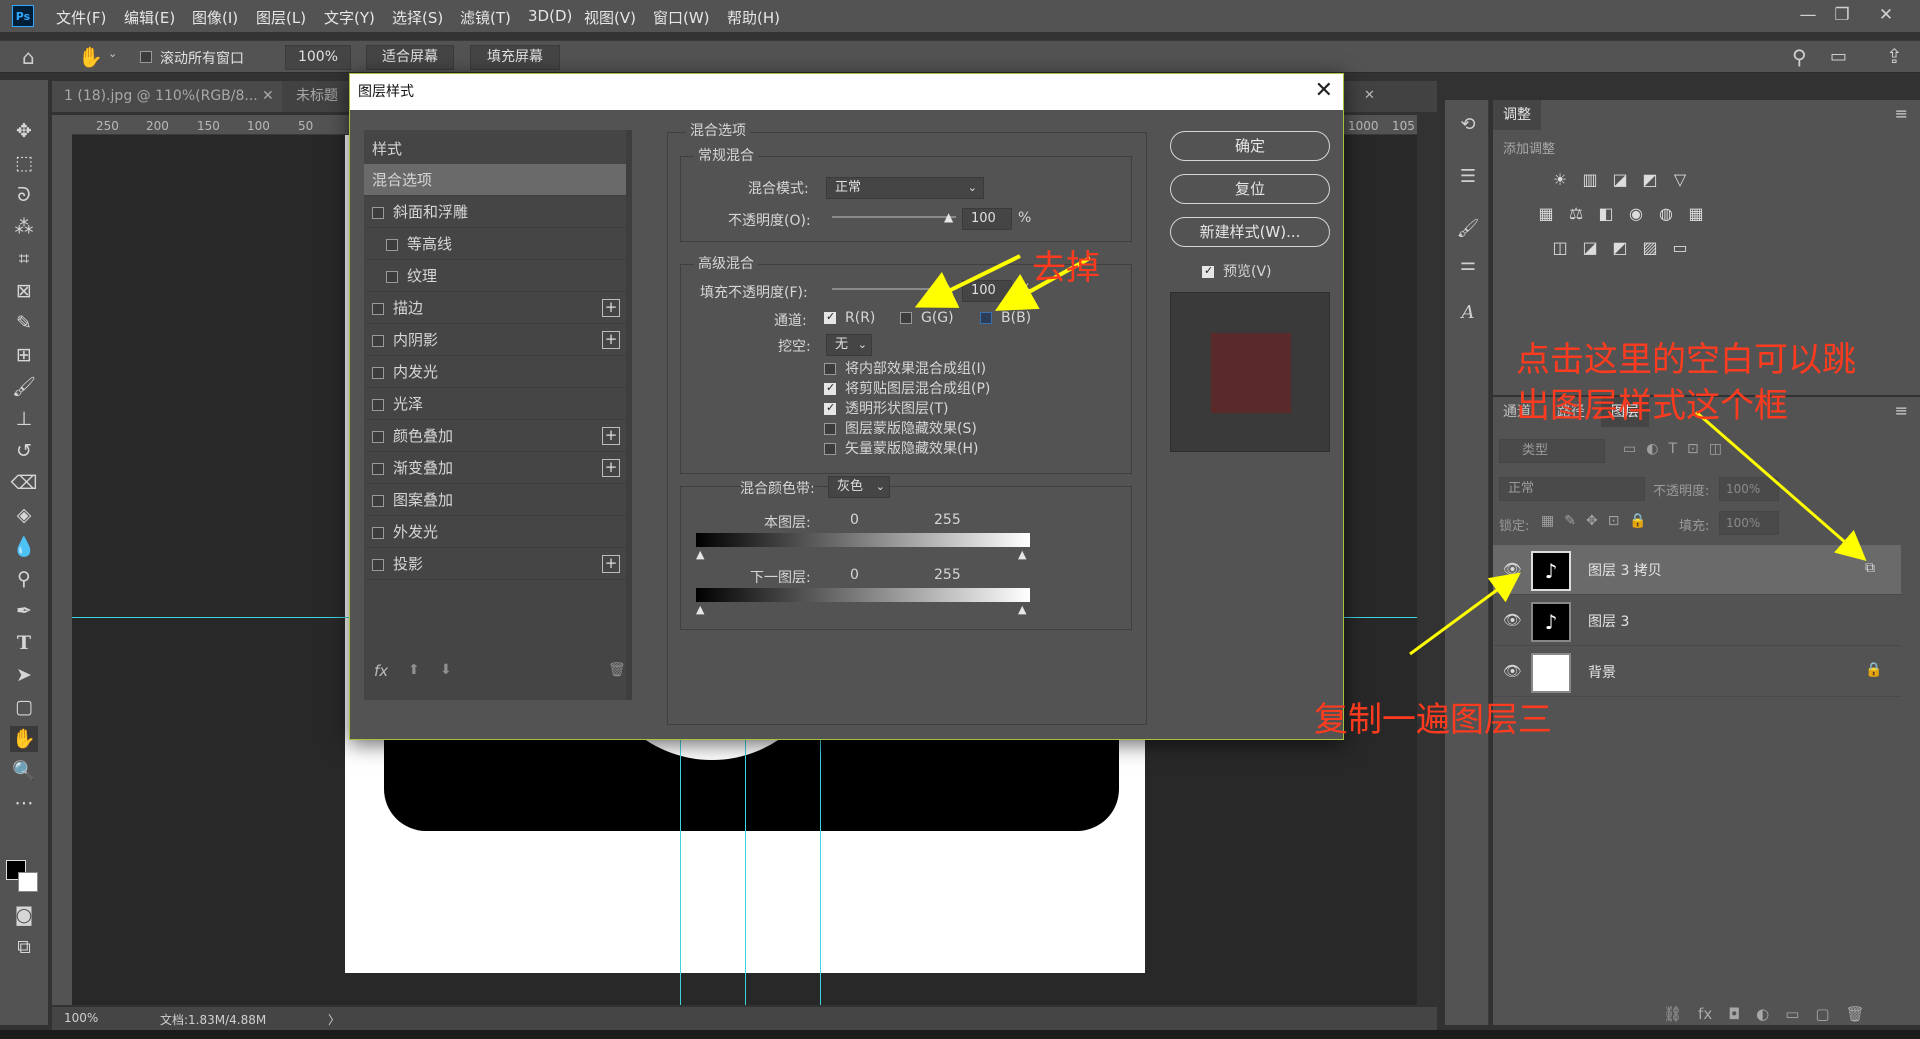 This screenshot has width=1920, height=1039. I want to click on arrow-to-blank-area, so click(1781, 485).